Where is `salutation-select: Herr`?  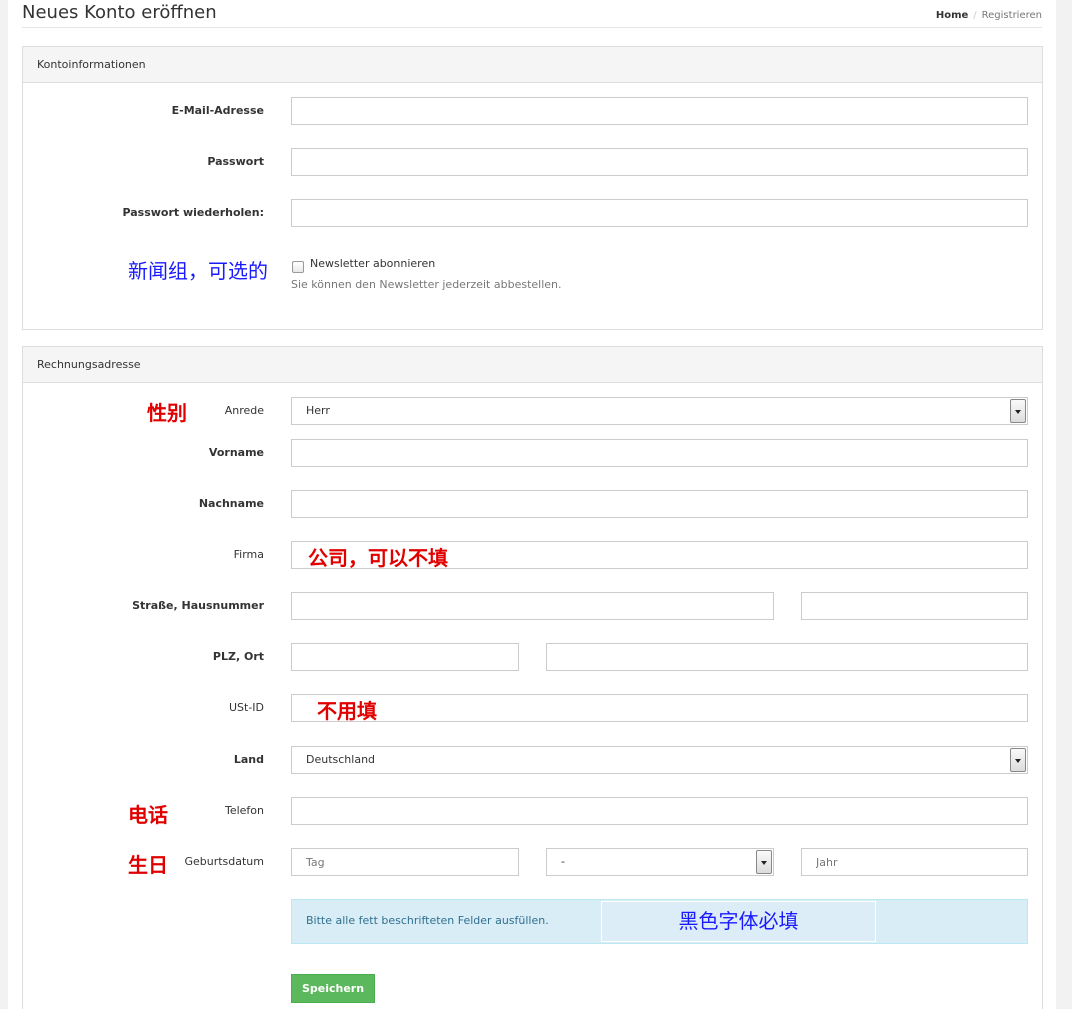 salutation-select: Herr is located at coordinates (659, 411).